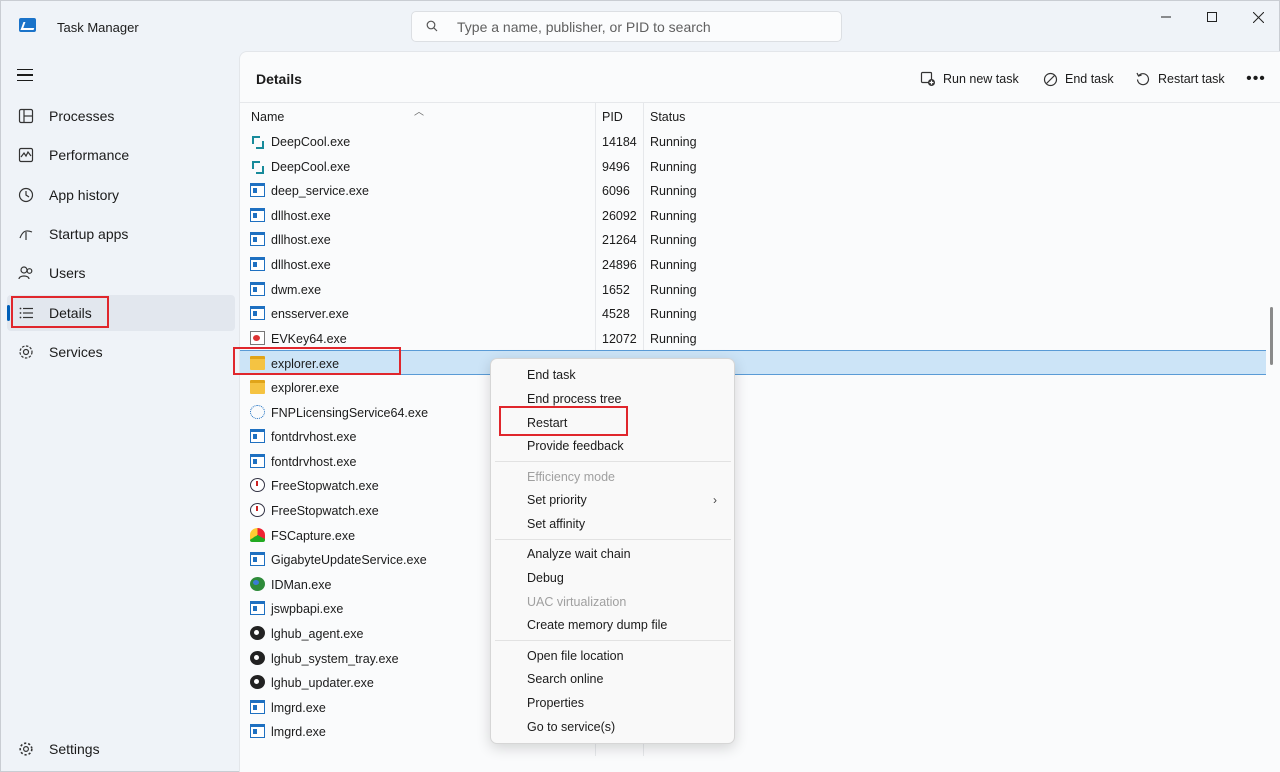  Describe the element at coordinates (76, 352) in the screenshot. I see `sidebar-item-label: Services` at that location.